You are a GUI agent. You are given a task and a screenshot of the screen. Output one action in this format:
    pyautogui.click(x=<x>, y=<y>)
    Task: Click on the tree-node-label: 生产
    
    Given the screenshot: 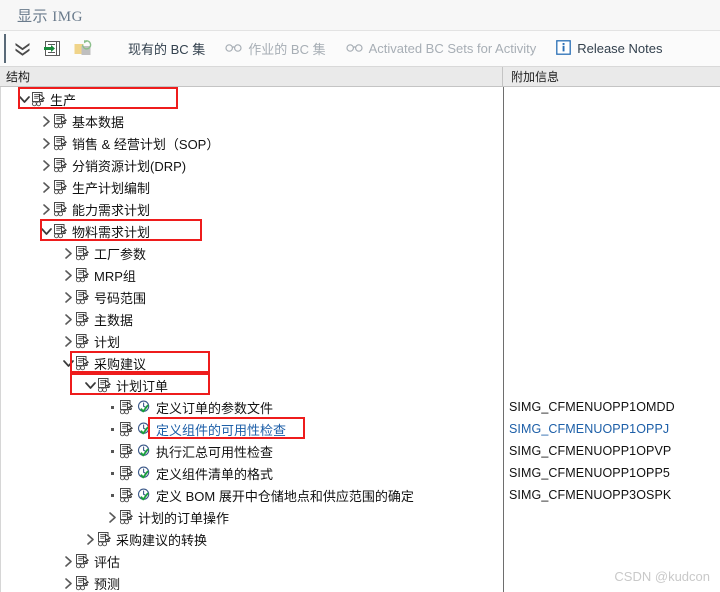 What is the action you would take?
    pyautogui.click(x=63, y=100)
    